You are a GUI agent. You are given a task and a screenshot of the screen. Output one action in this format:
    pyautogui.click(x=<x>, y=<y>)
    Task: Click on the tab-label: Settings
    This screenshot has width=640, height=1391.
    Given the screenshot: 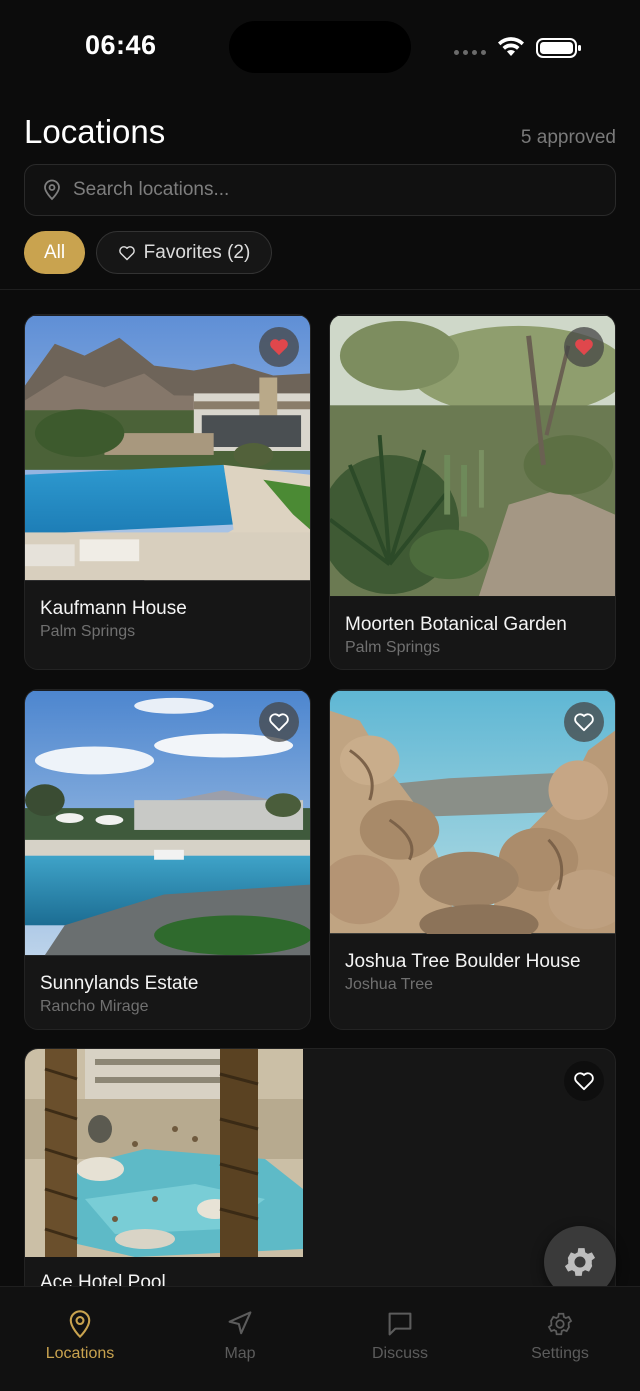 What is the action you would take?
    pyautogui.click(x=560, y=1353)
    